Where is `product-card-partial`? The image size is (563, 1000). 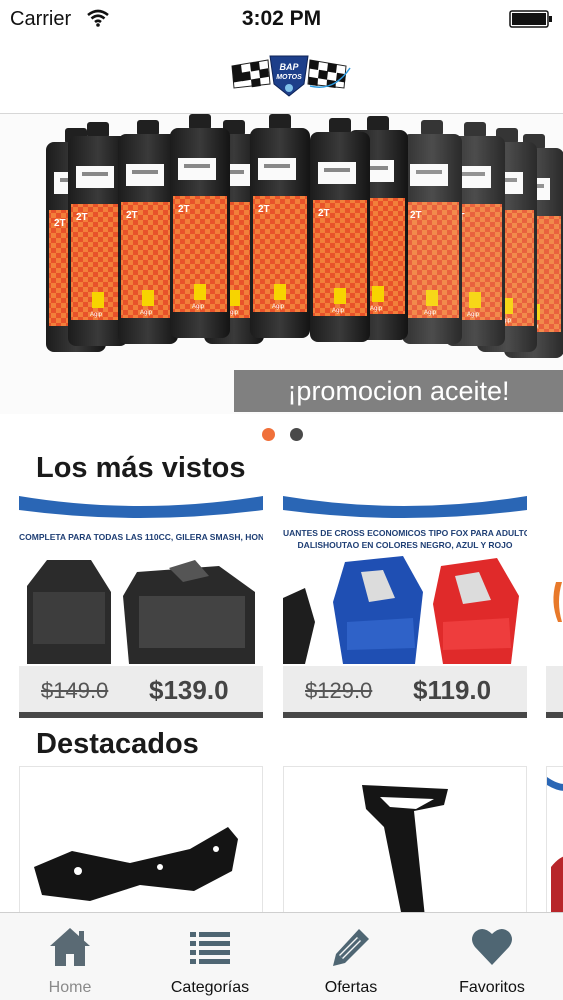
product-card-partial is located at coordinates (554, 605).